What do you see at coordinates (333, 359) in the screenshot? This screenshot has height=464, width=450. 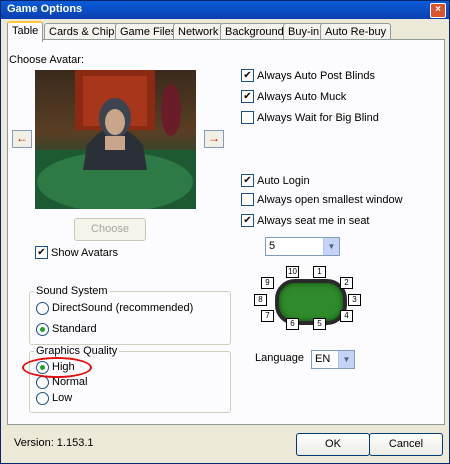 I see `language-select: EN ▼` at bounding box center [333, 359].